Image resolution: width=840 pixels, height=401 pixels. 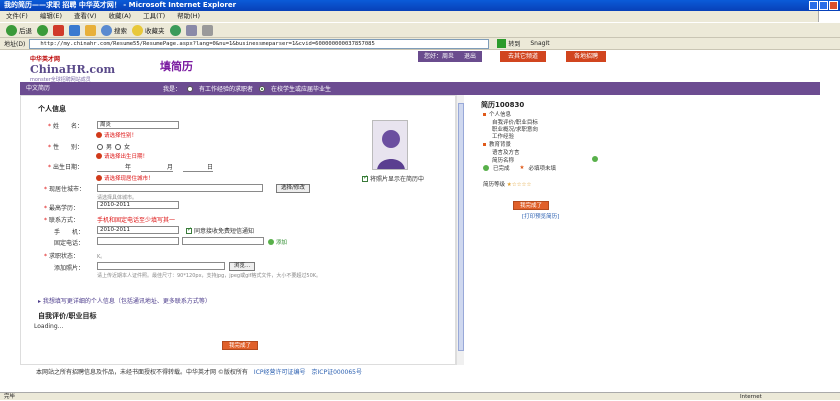 What do you see at coordinates (420, 88) in the screenshot?
I see `tab-strip` at bounding box center [420, 88].